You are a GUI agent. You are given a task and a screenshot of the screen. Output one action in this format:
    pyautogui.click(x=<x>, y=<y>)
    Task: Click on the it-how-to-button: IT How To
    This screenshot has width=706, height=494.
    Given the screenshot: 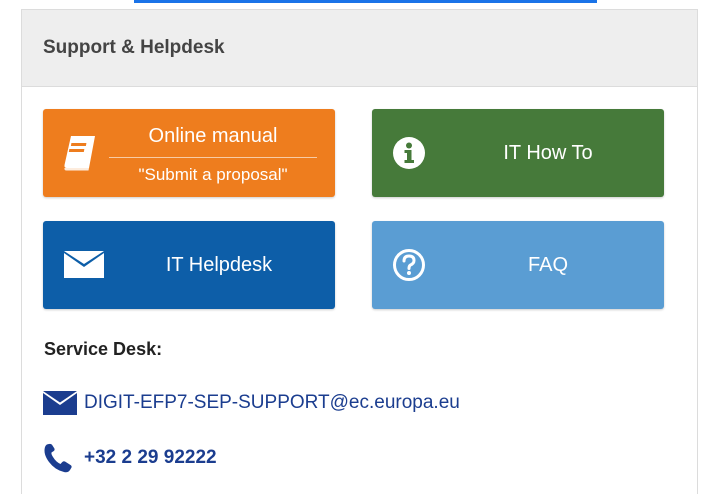 What is the action you would take?
    pyautogui.click(x=518, y=153)
    